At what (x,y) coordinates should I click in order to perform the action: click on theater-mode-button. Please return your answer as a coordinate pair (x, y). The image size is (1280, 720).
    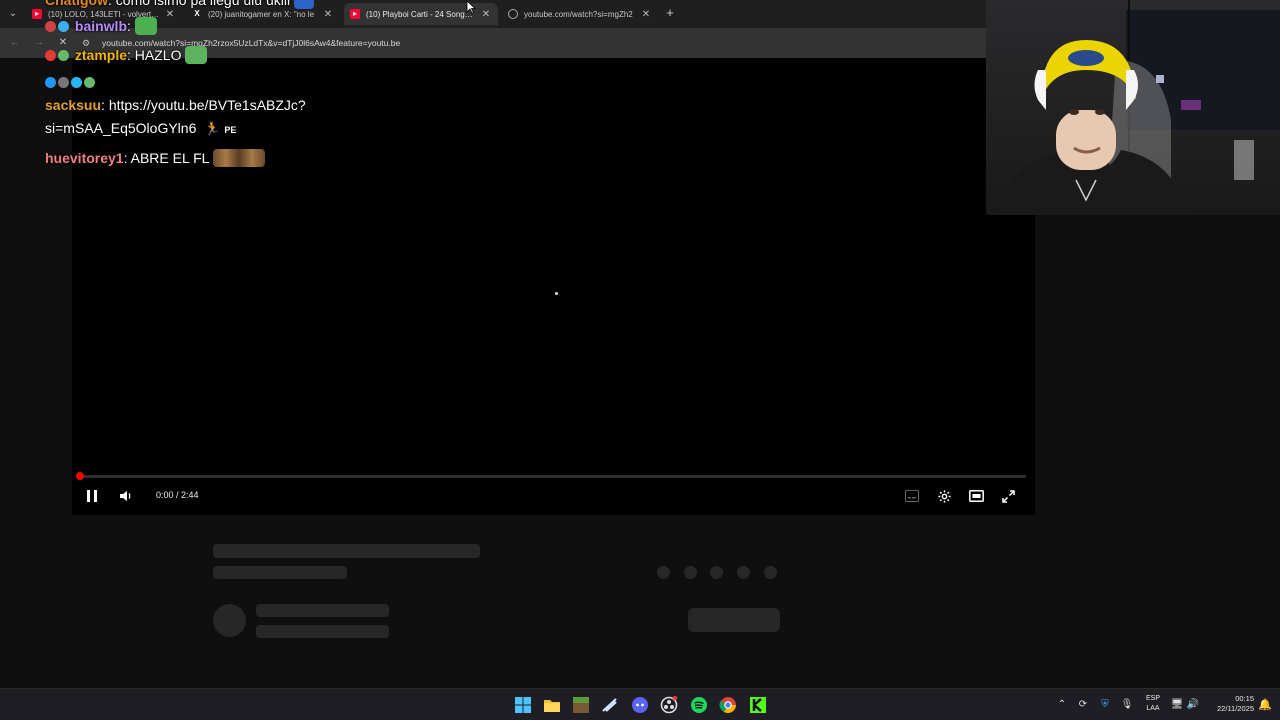
    Looking at the image, I should click on (976, 496).